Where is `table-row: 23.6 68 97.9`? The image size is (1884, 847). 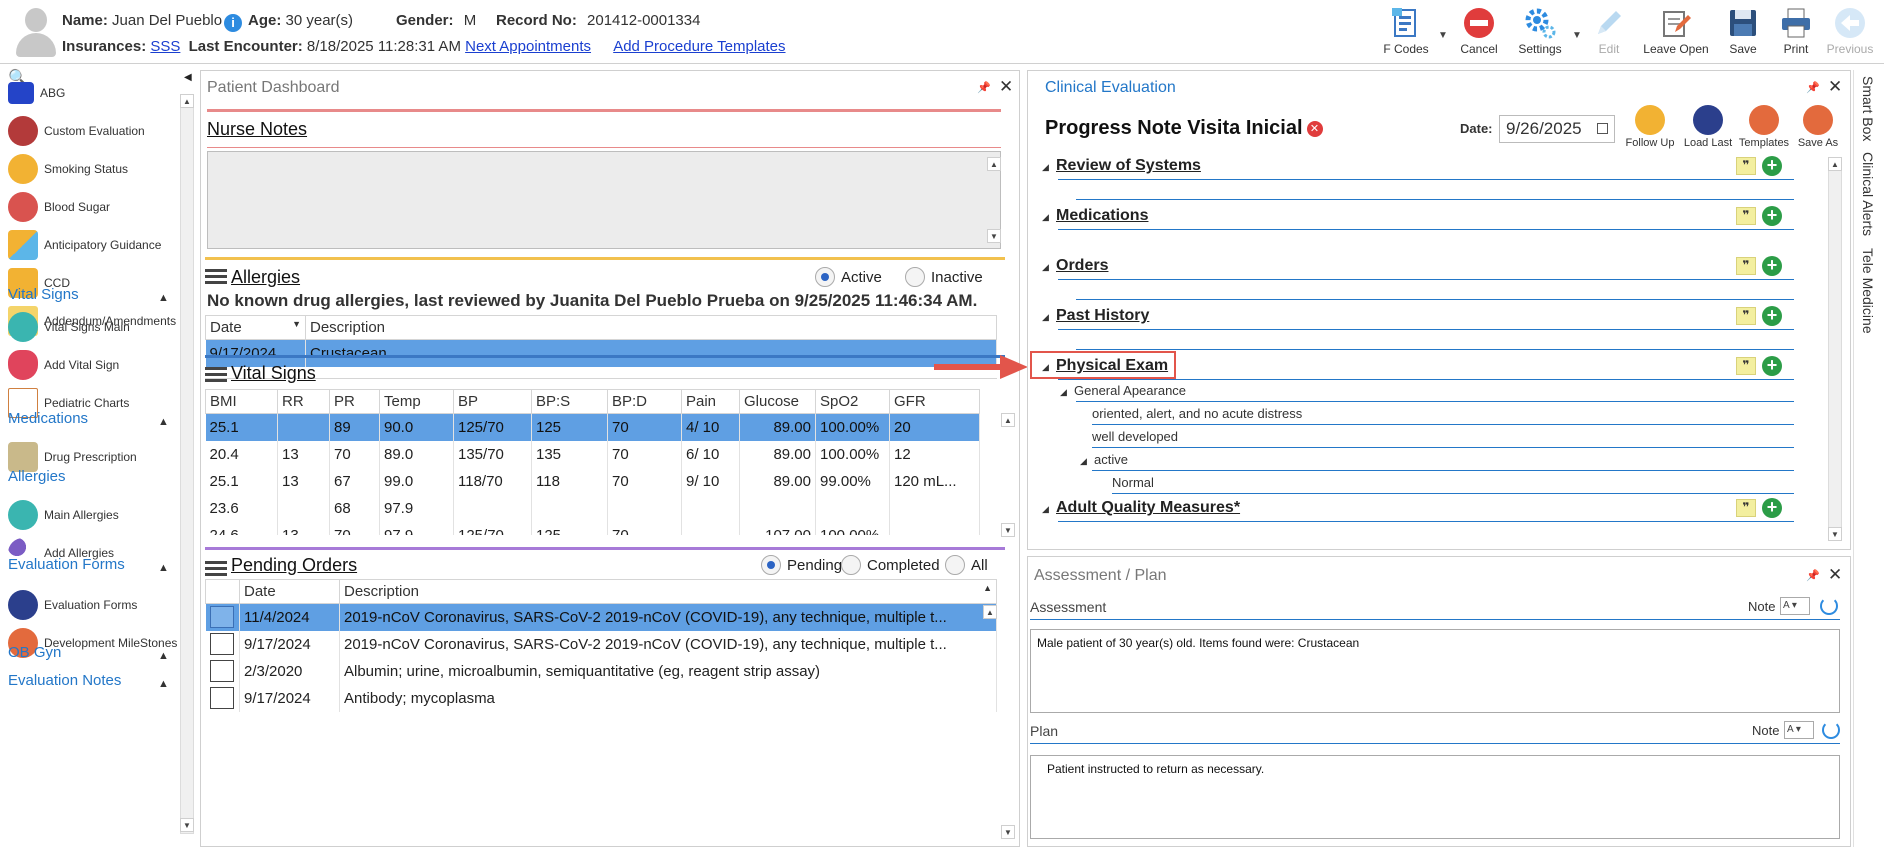 table-row: 23.6 68 97.9 is located at coordinates (592, 508).